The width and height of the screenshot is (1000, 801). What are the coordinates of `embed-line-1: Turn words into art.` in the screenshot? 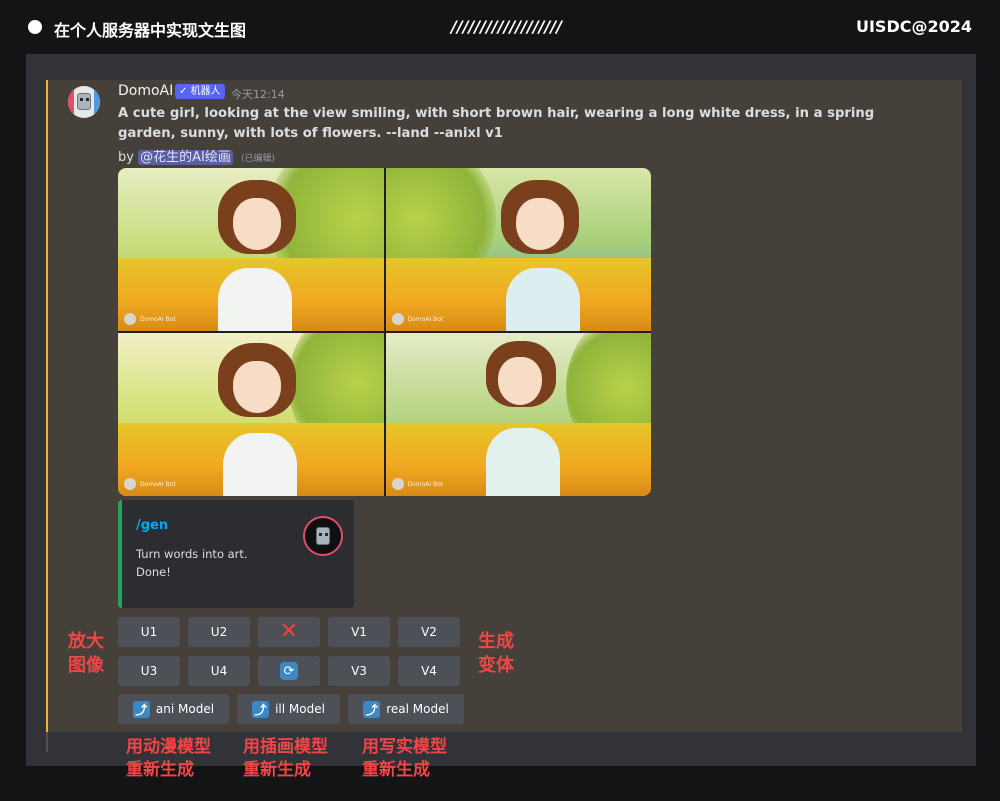 It's located at (192, 554).